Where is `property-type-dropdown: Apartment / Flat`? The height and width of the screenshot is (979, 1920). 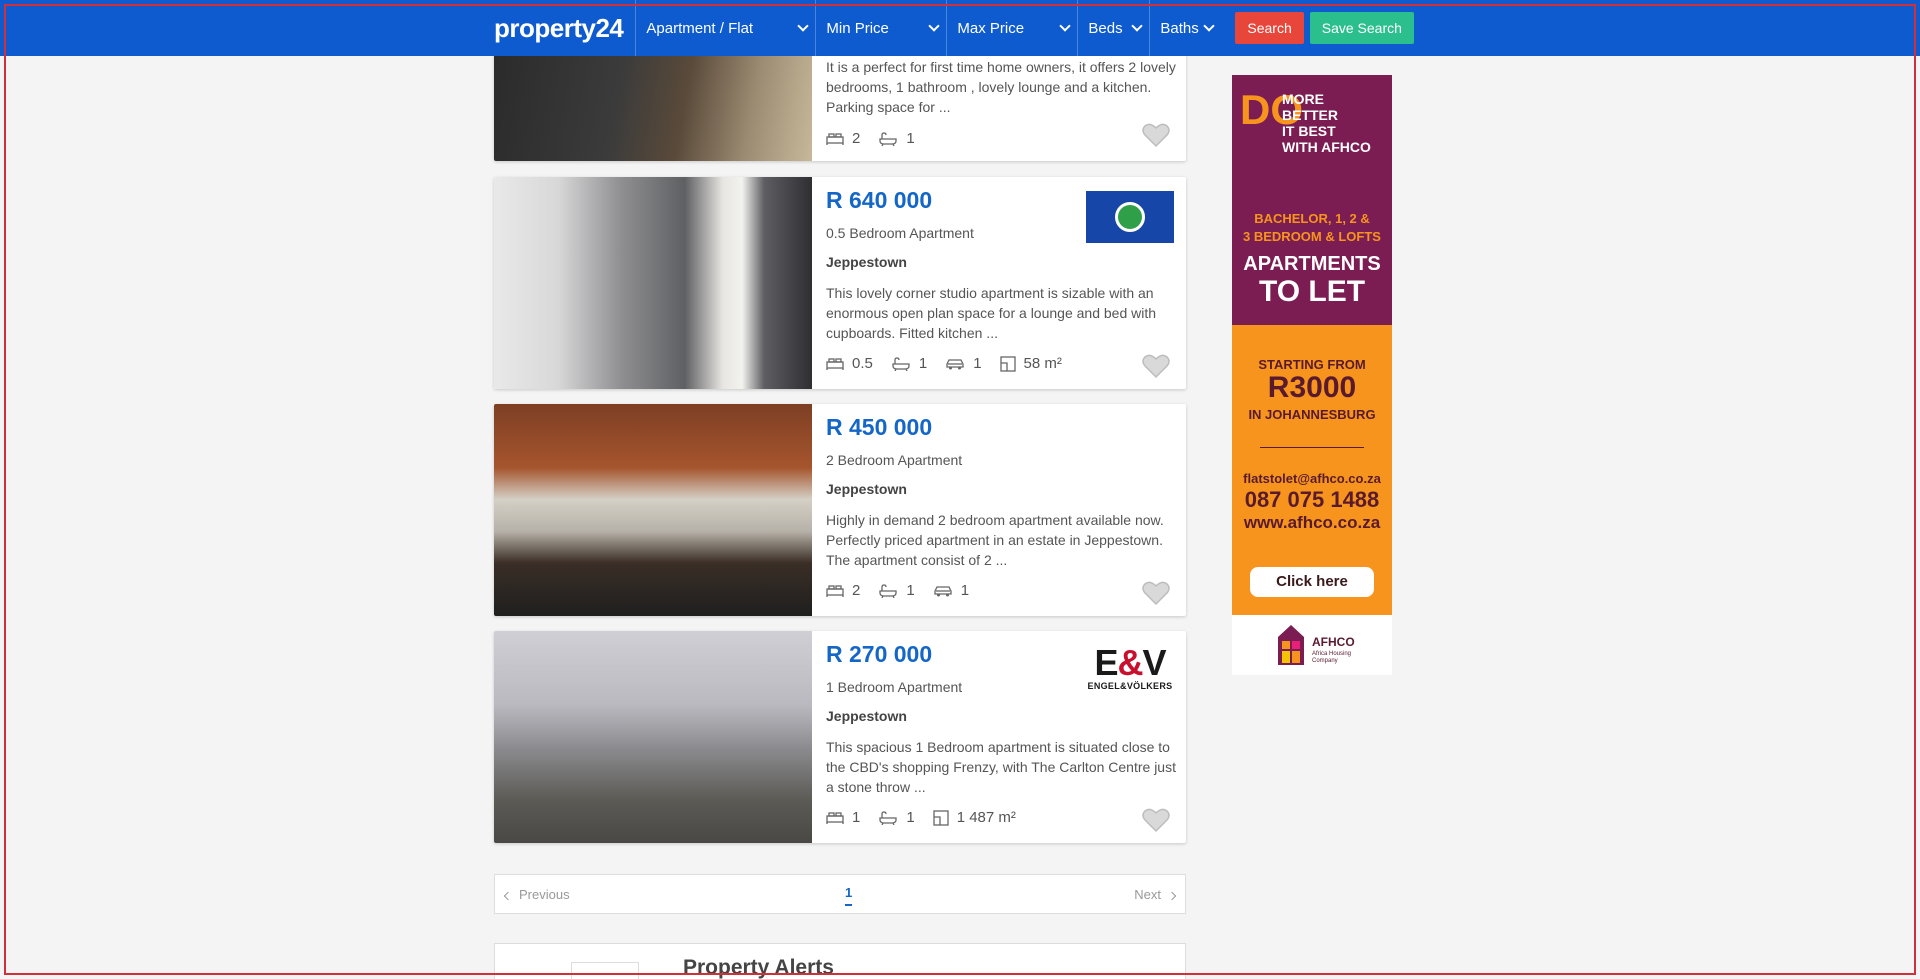
property-type-dropdown: Apartment / Flat is located at coordinates (725, 28).